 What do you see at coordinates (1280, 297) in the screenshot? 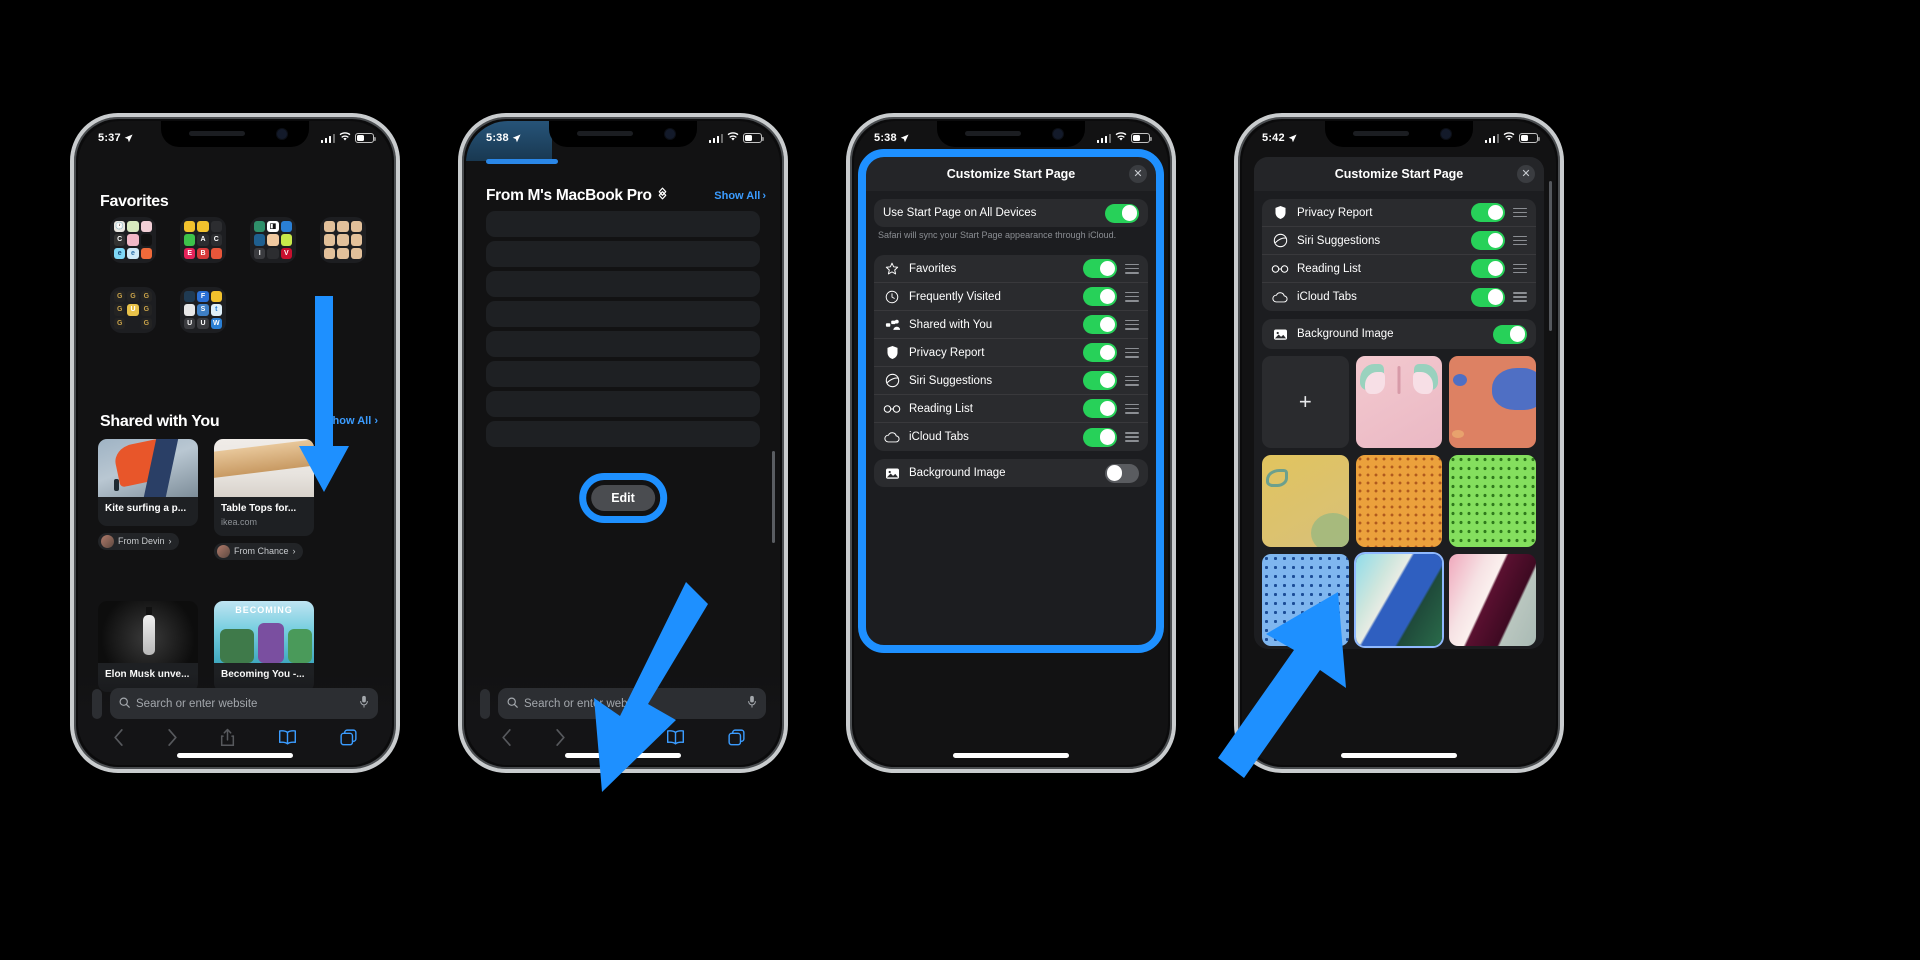
I see `cloud-icon` at bounding box center [1280, 297].